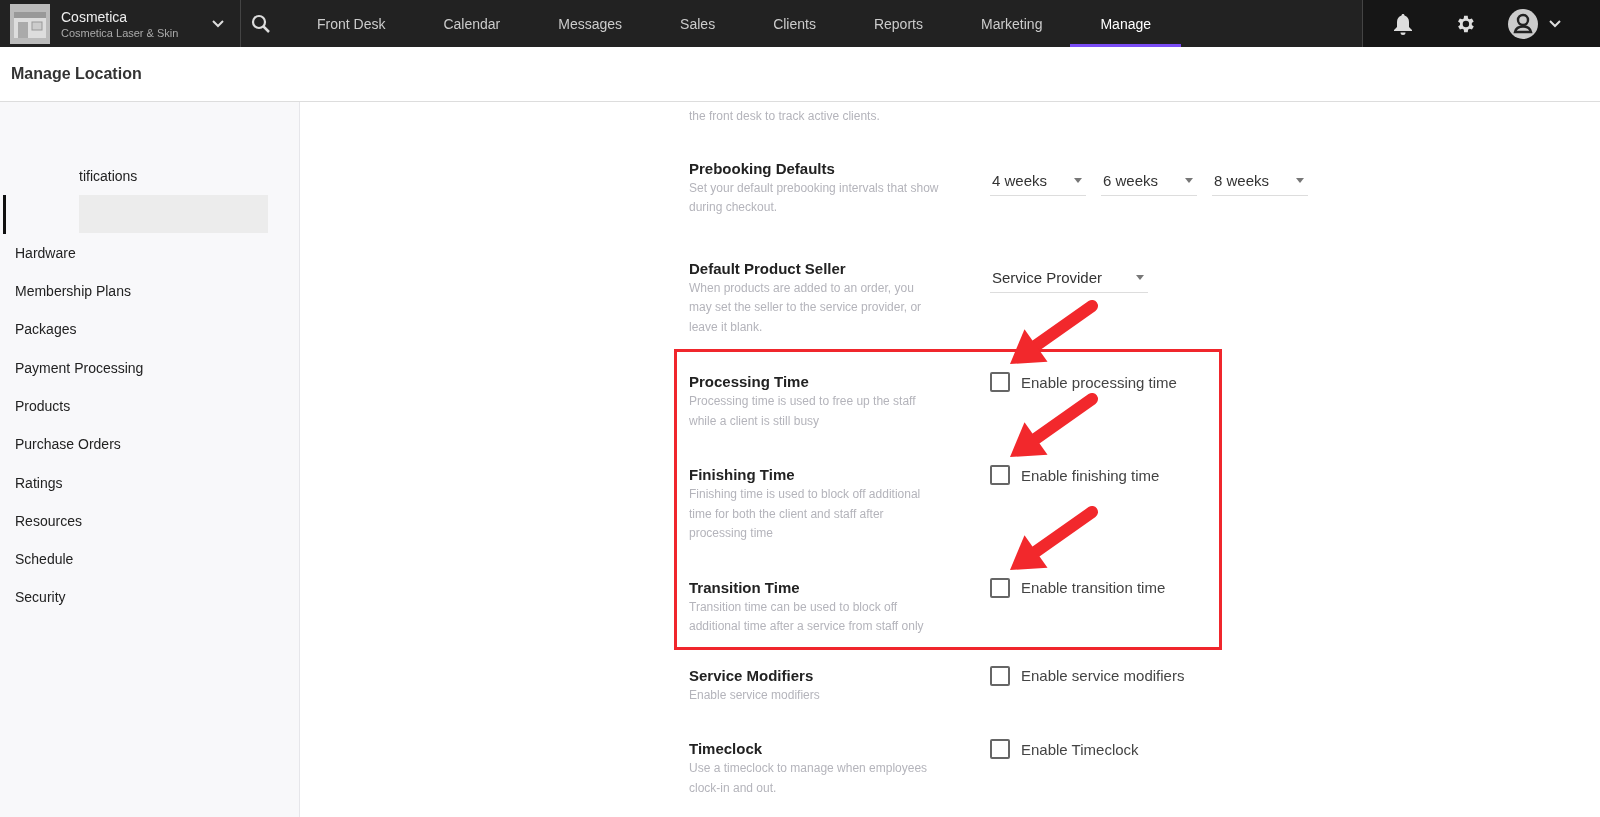  I want to click on dropdown: 8 weeks, so click(1260, 183).